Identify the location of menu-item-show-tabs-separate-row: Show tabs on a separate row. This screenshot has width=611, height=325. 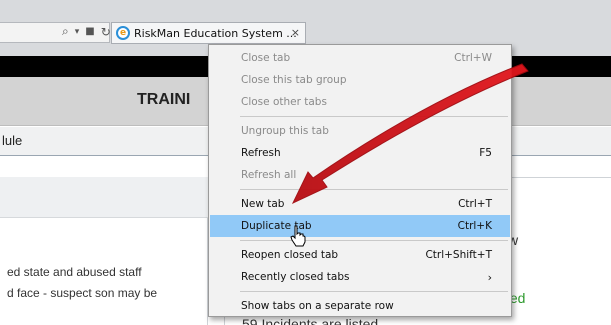
(360, 306).